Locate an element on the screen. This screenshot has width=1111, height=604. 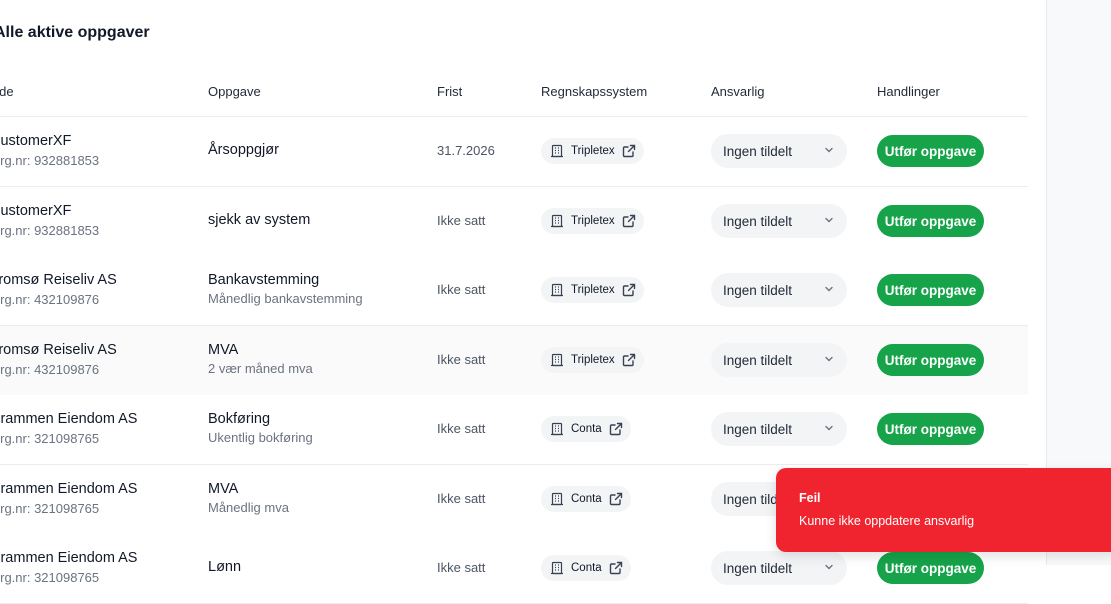
header-task: Oppgave is located at coordinates (234, 91).